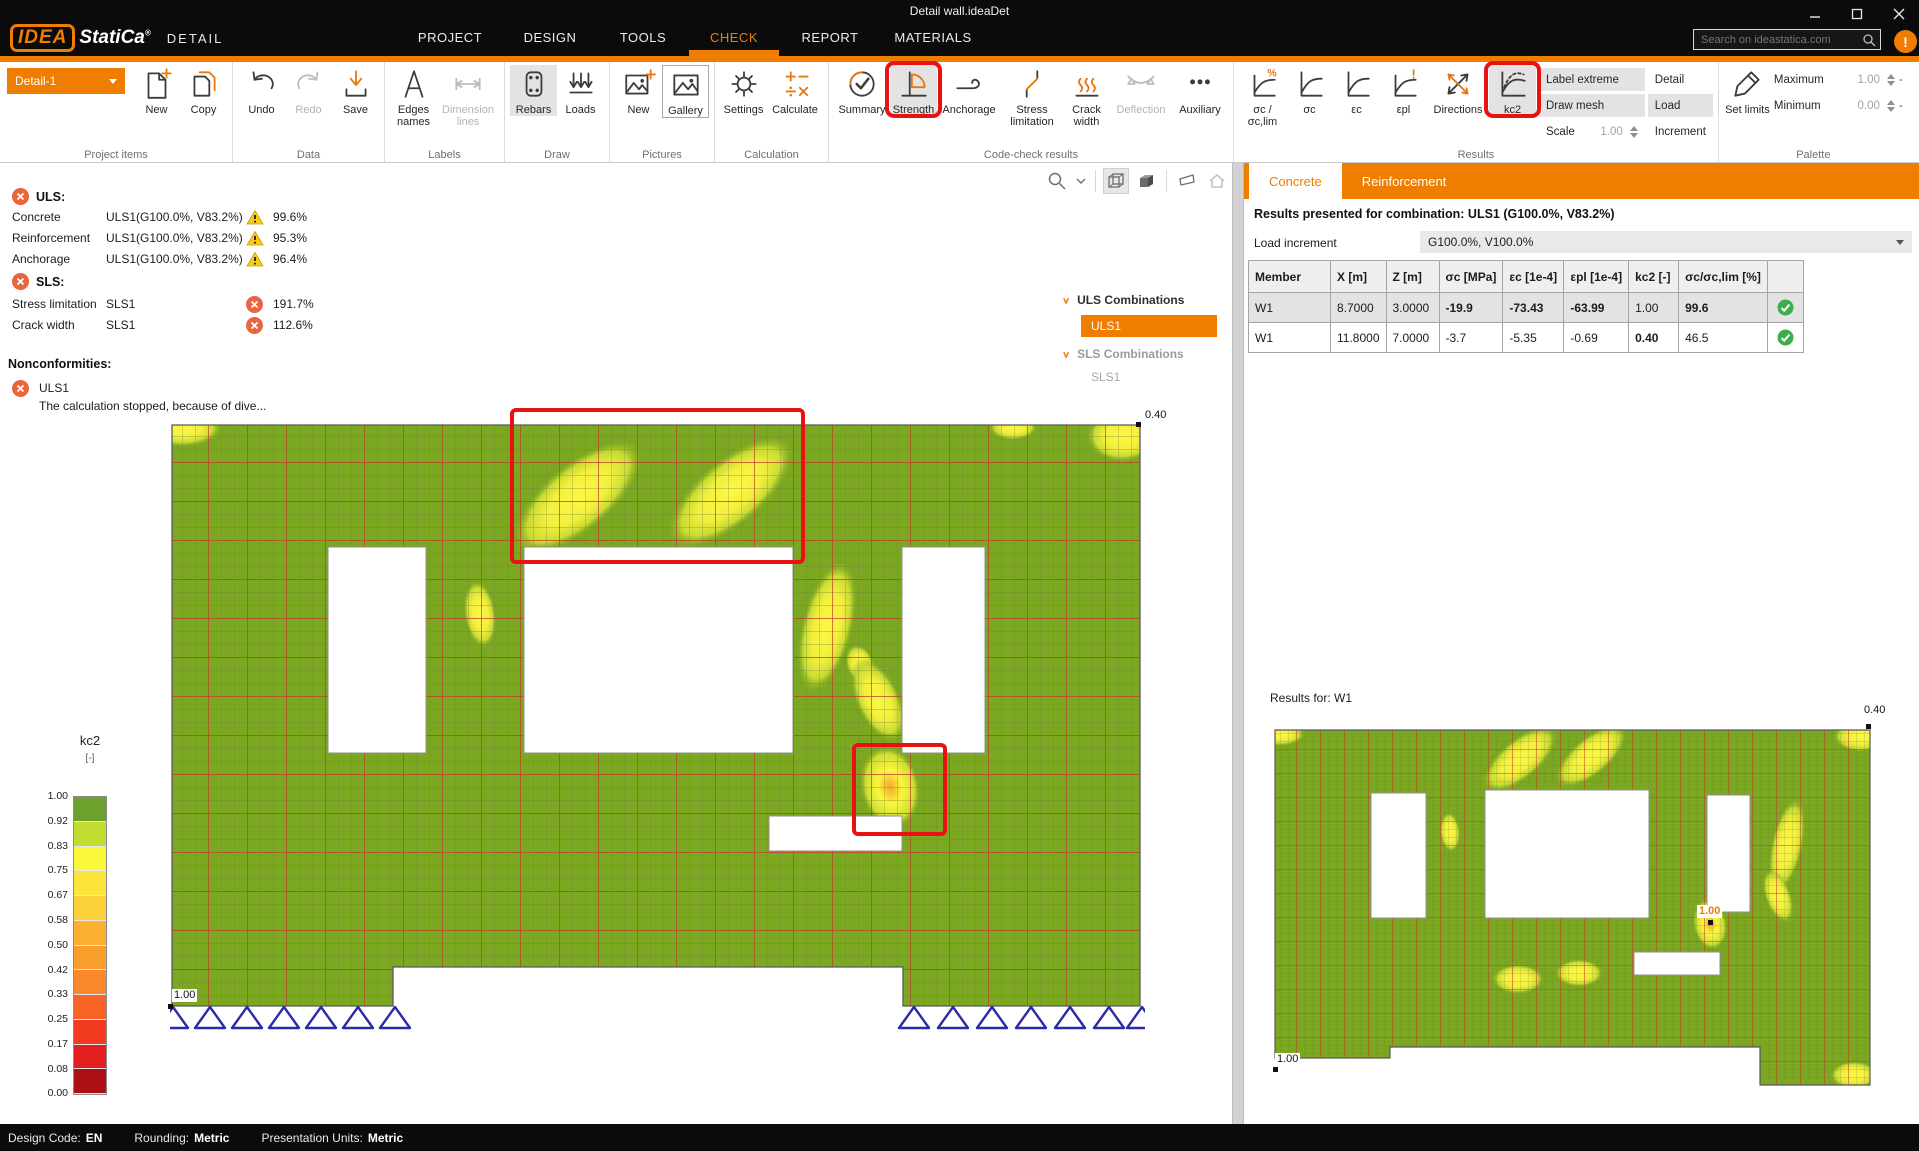  Describe the element at coordinates (830, 36) in the screenshot. I see `menu-report: REPORT` at that location.